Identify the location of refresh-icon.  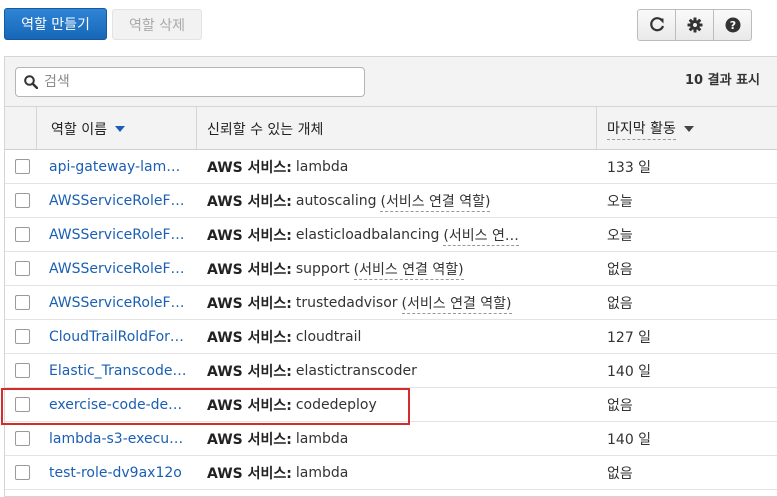
(656, 24).